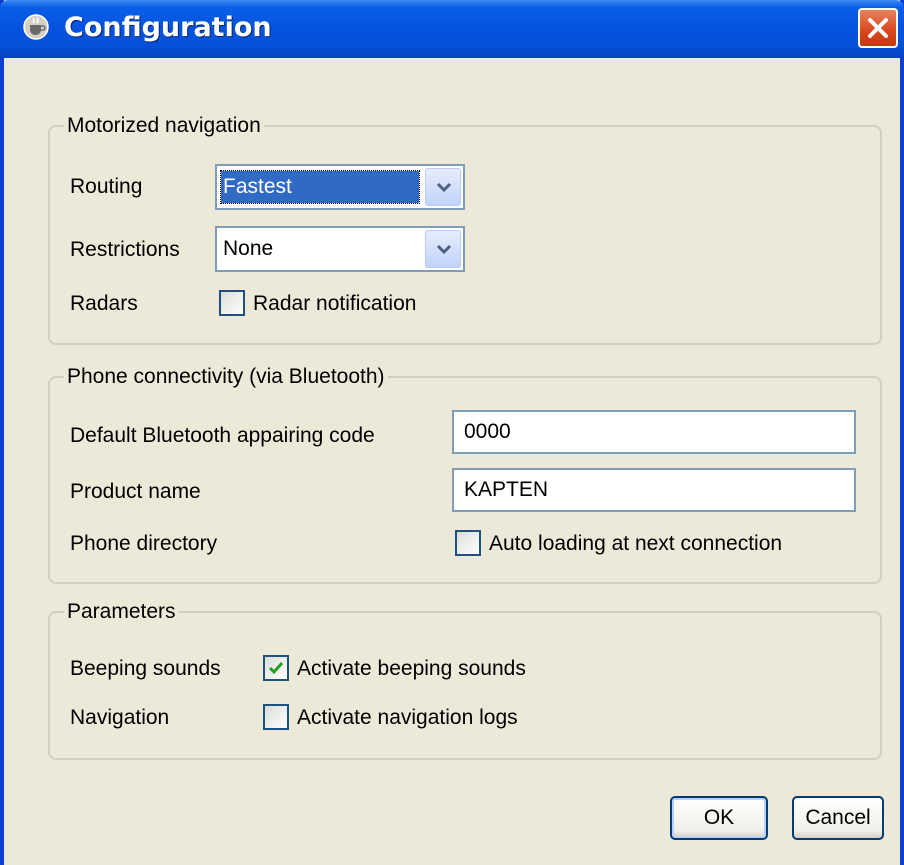 This screenshot has height=865, width=904. I want to click on phone-directory-label: Phone directory, so click(144, 543).